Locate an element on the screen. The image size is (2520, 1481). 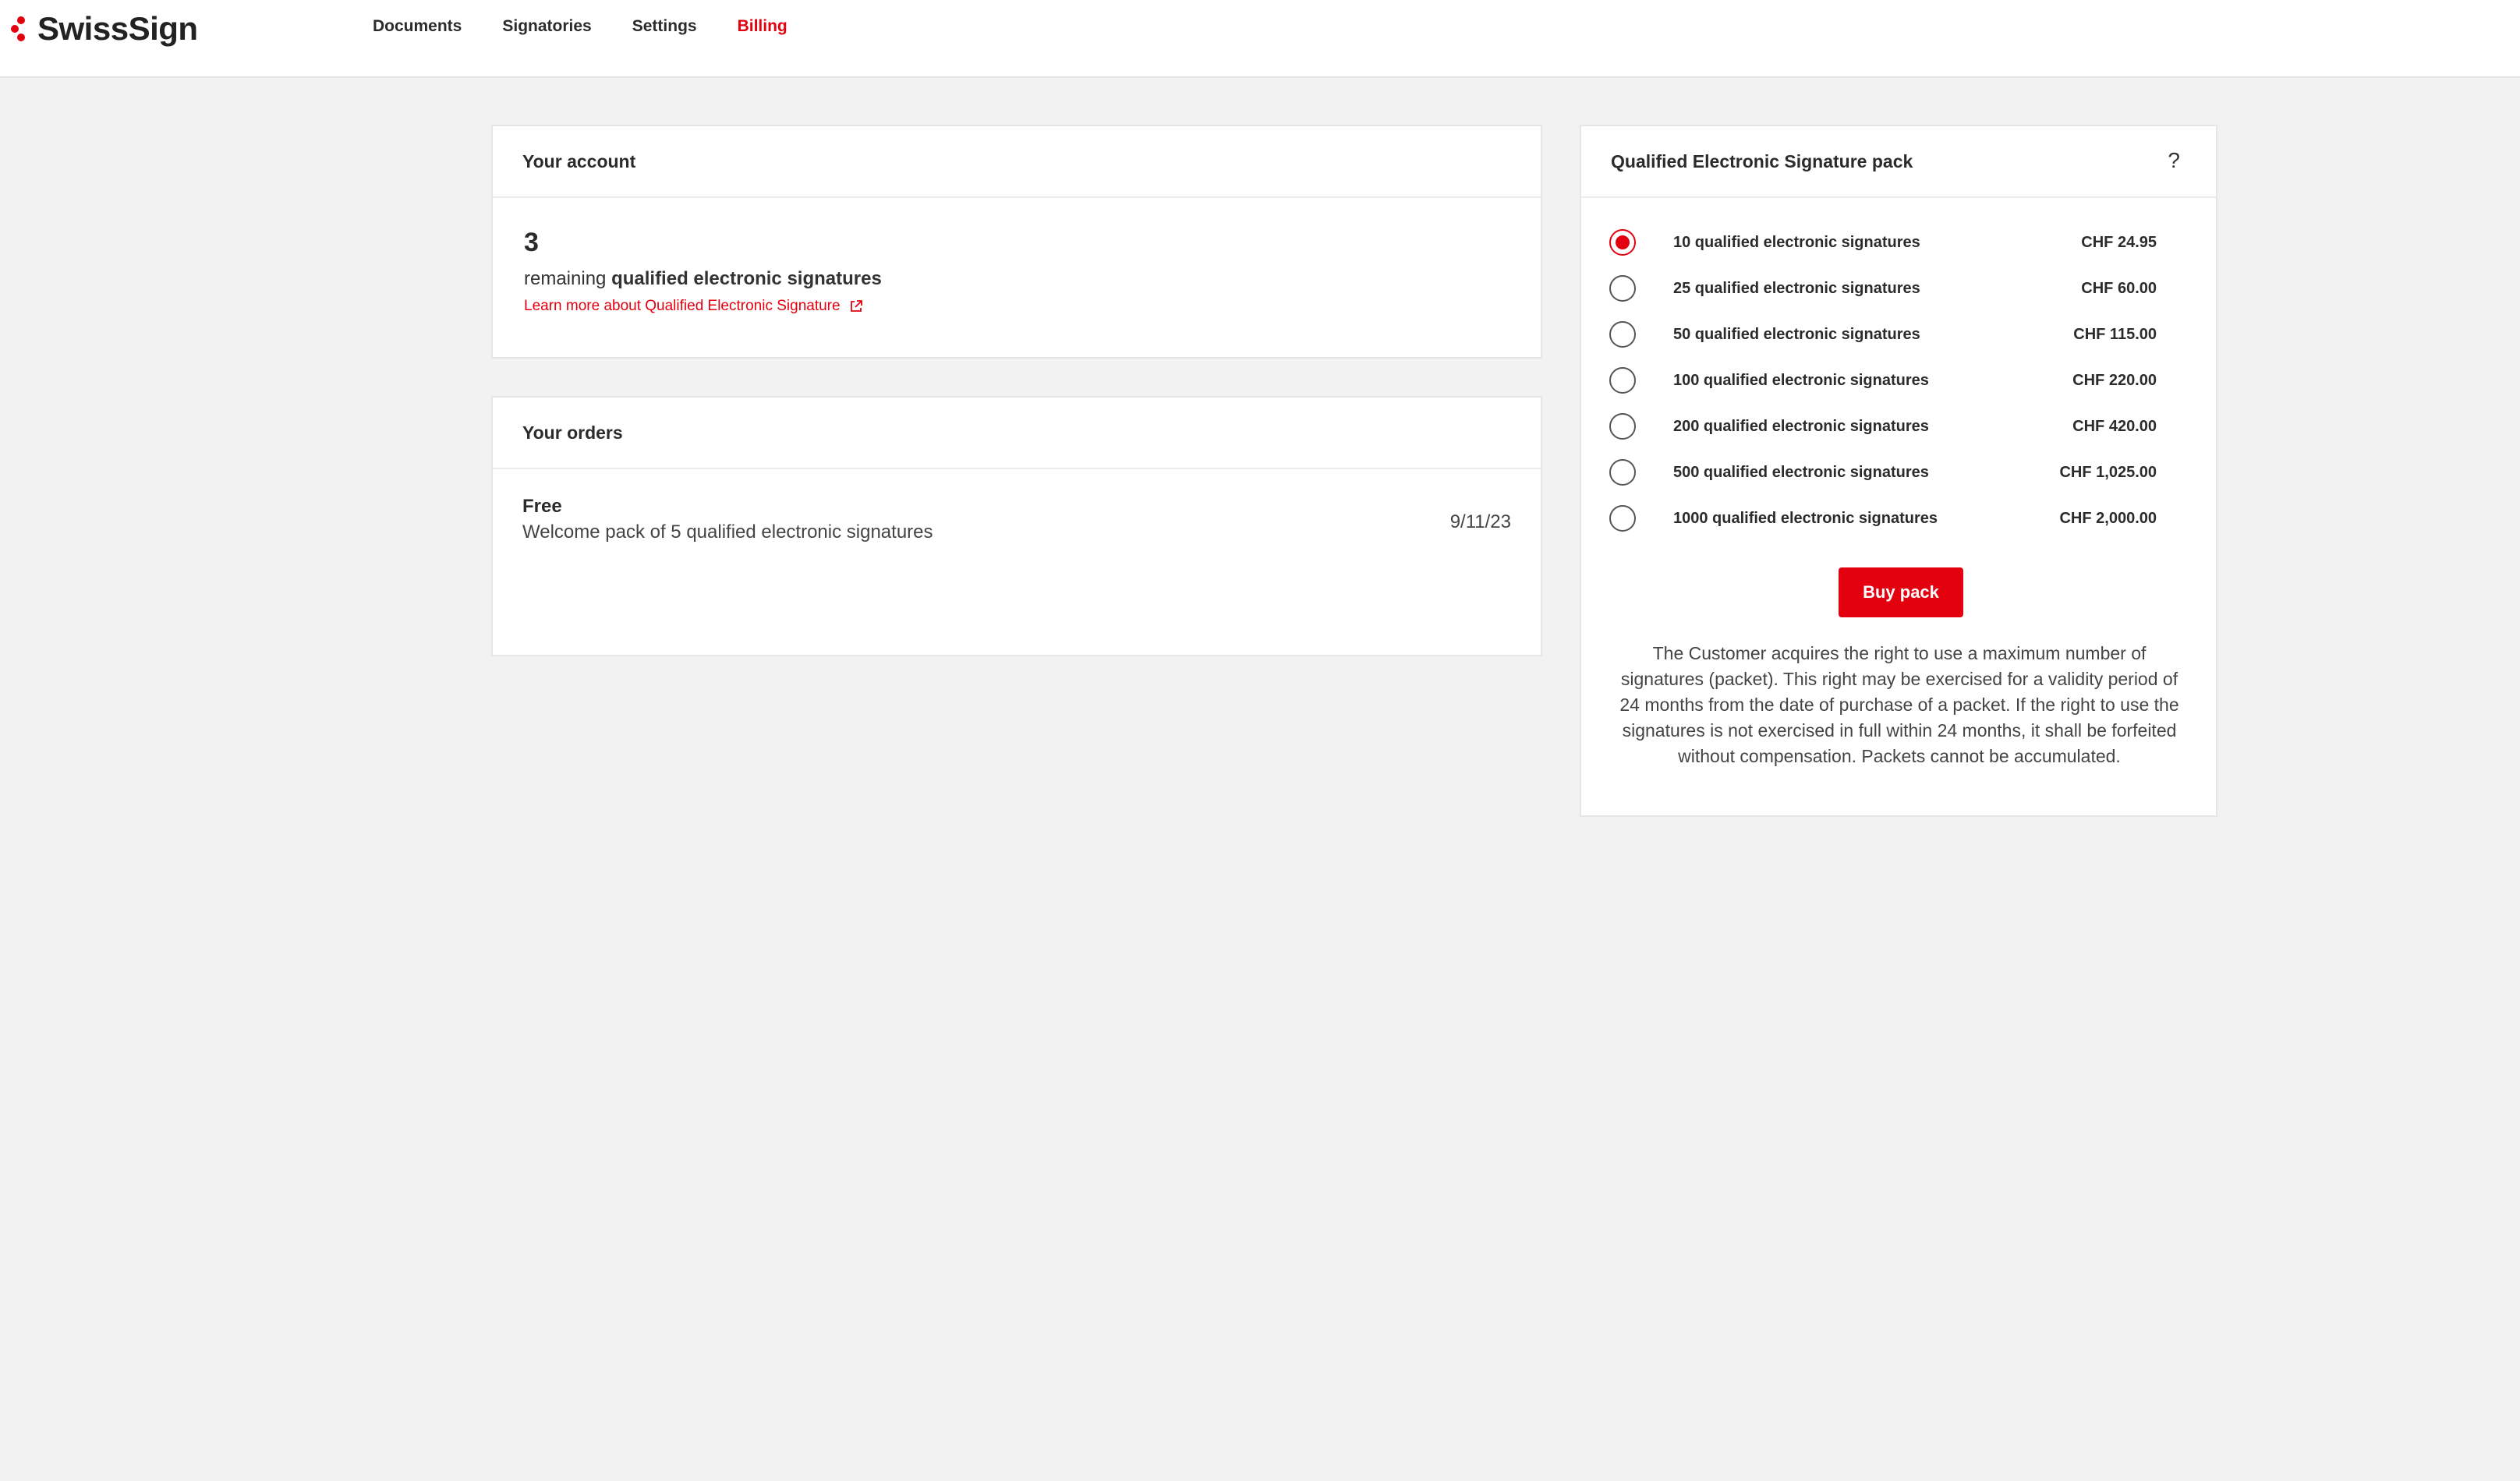
order-title: Free is located at coordinates (542, 506).